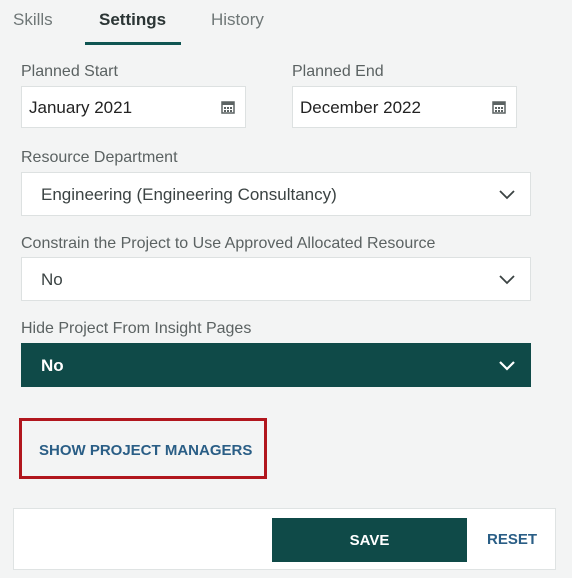 The image size is (572, 578). I want to click on save-button: SAVE, so click(369, 540).